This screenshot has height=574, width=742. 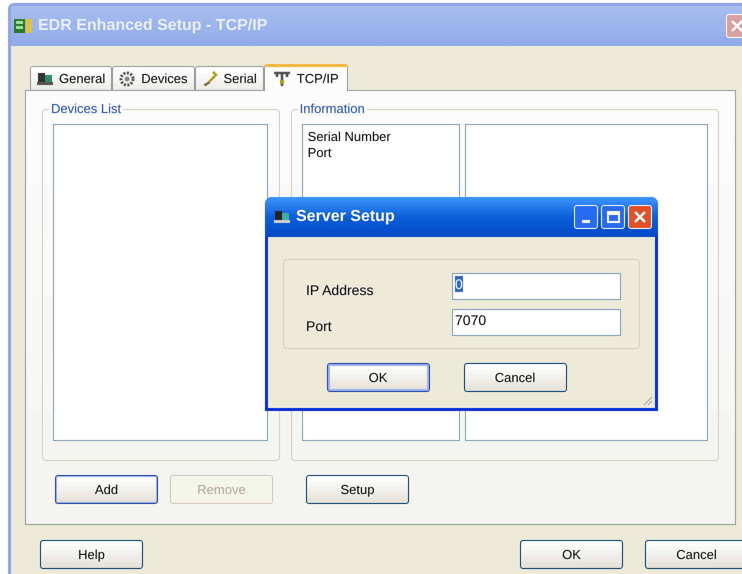 What do you see at coordinates (357, 489) in the screenshot?
I see `setup-button: Setup` at bounding box center [357, 489].